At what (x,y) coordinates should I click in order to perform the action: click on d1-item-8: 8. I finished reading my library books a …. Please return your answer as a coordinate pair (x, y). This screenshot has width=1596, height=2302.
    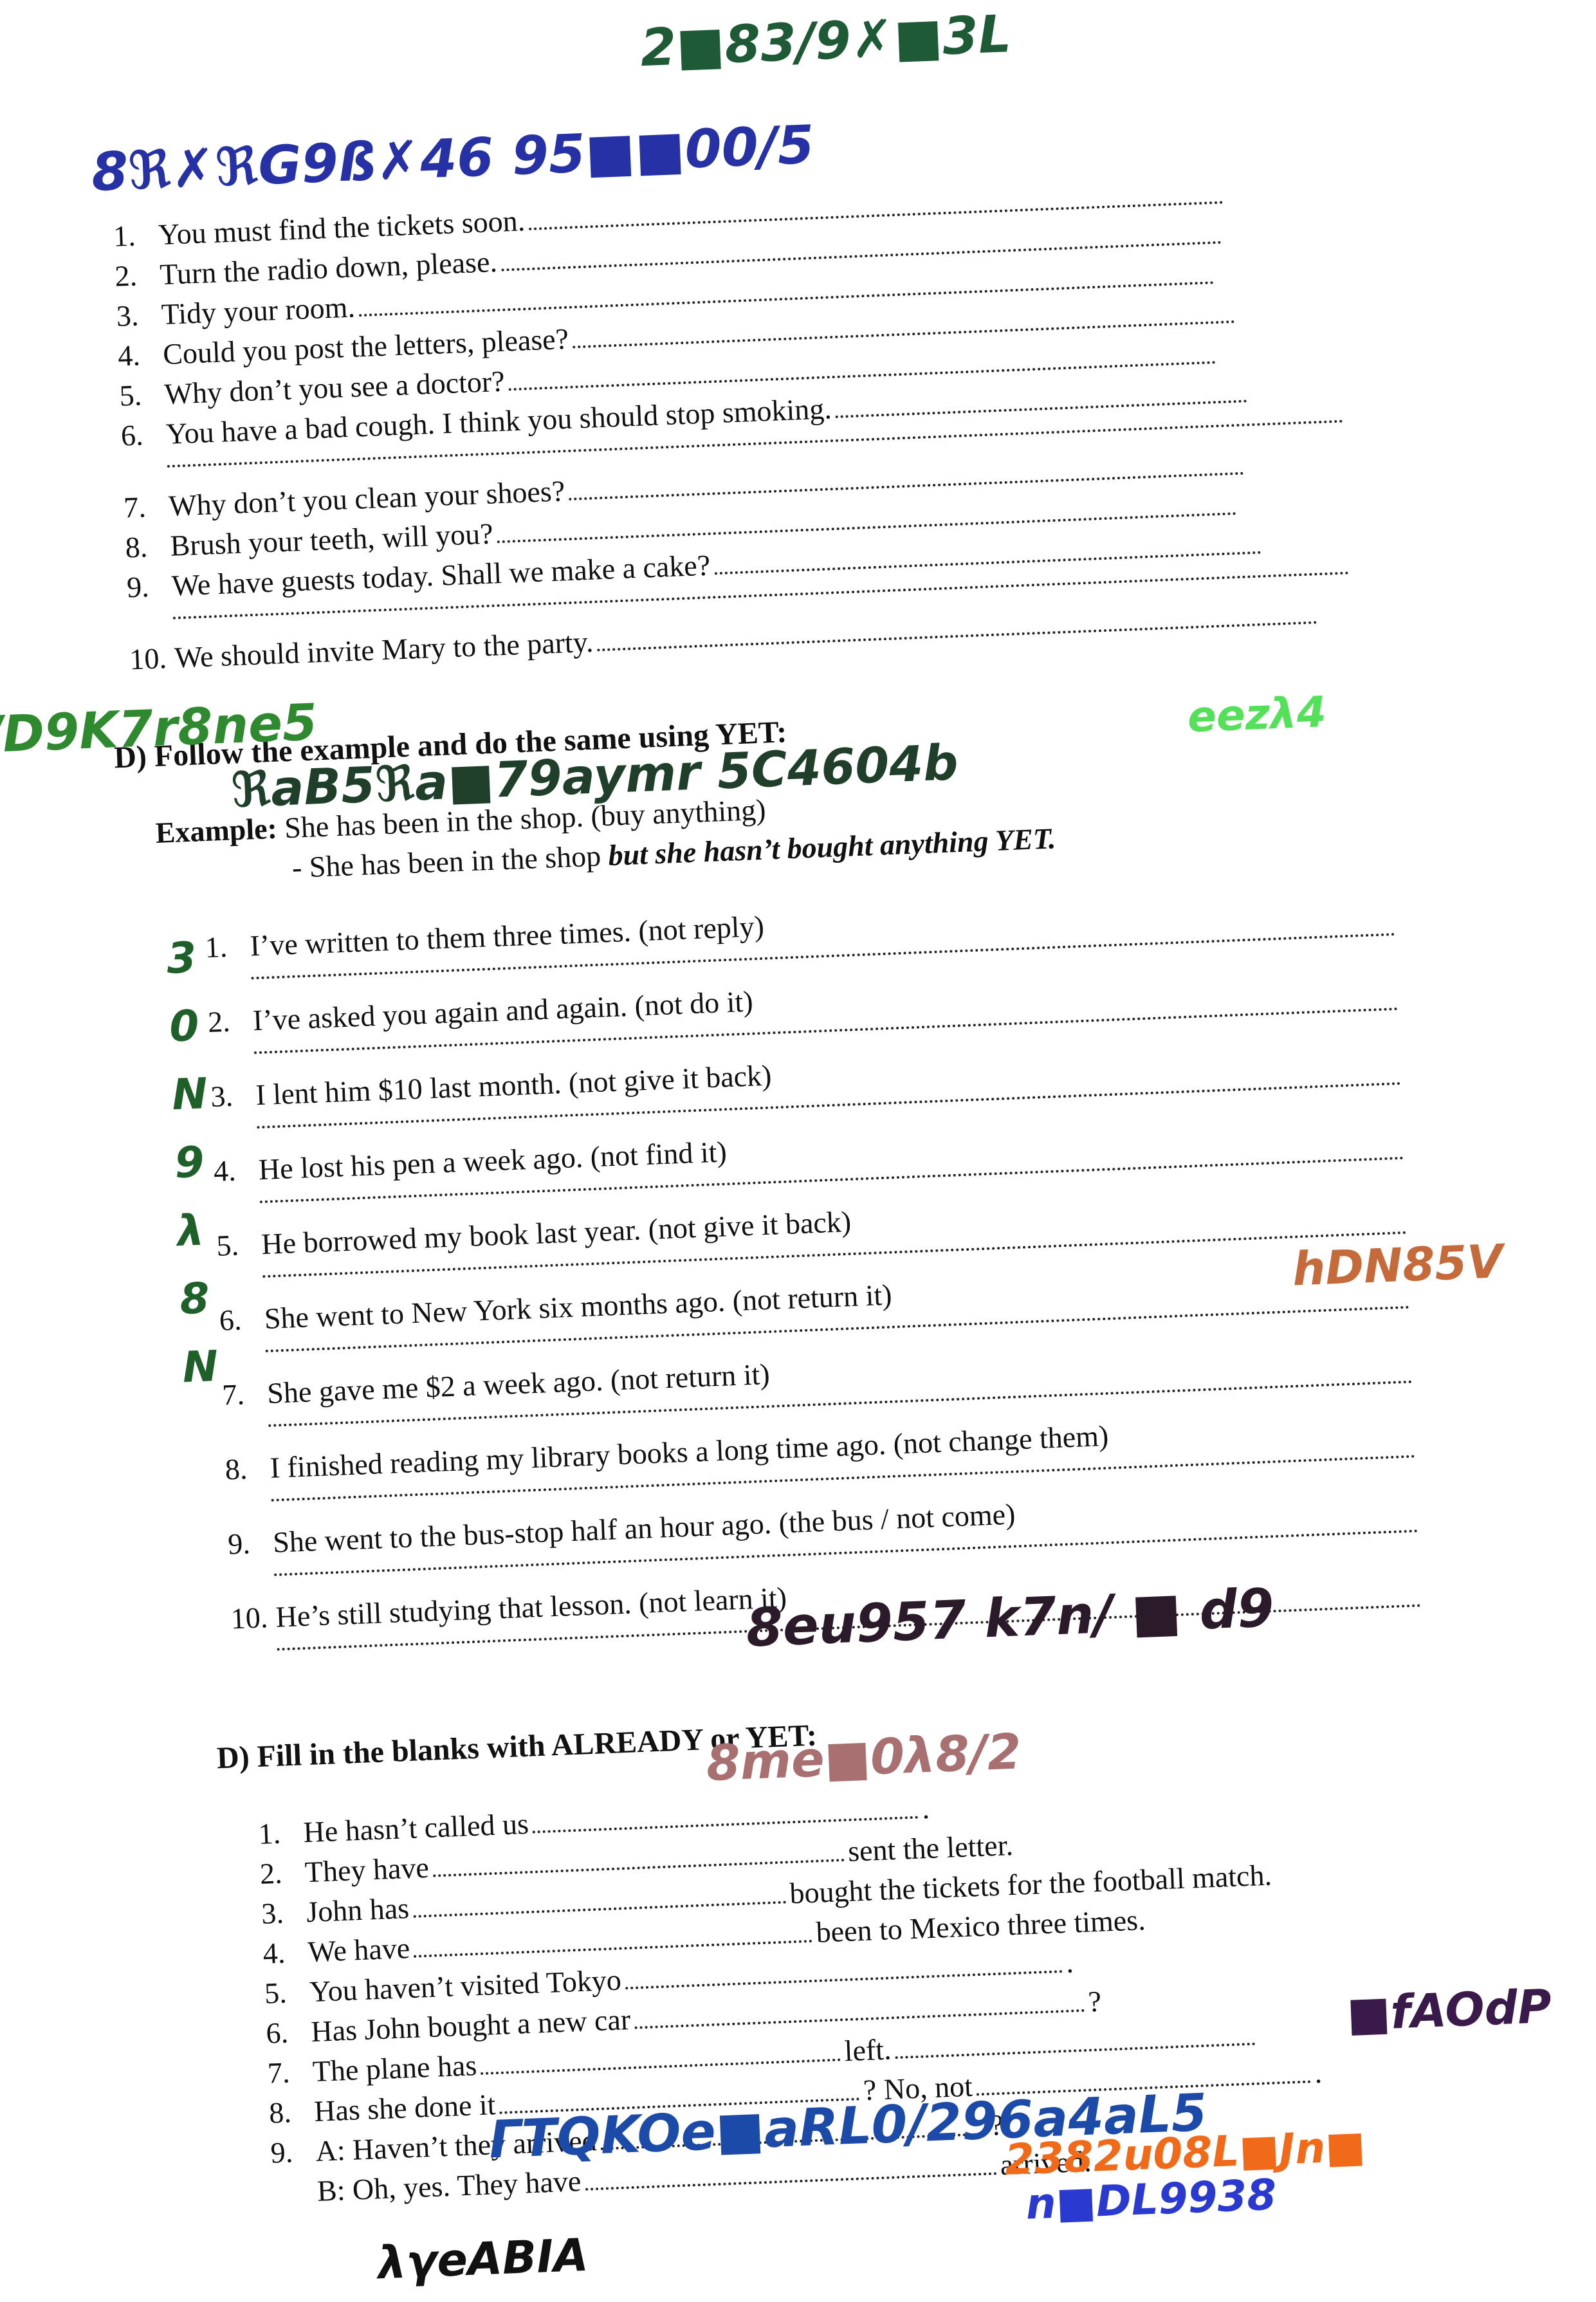
    Looking at the image, I should click on (667, 1452).